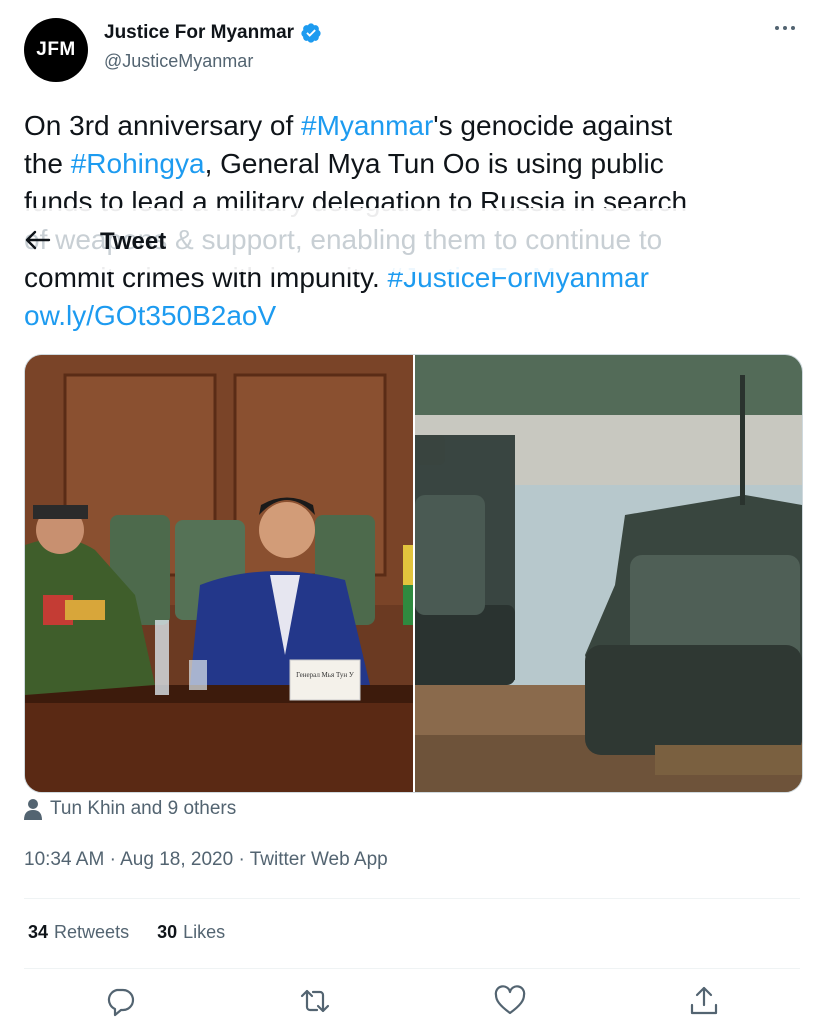  Describe the element at coordinates (38, 240) in the screenshot. I see `back-arrow-icon` at that location.